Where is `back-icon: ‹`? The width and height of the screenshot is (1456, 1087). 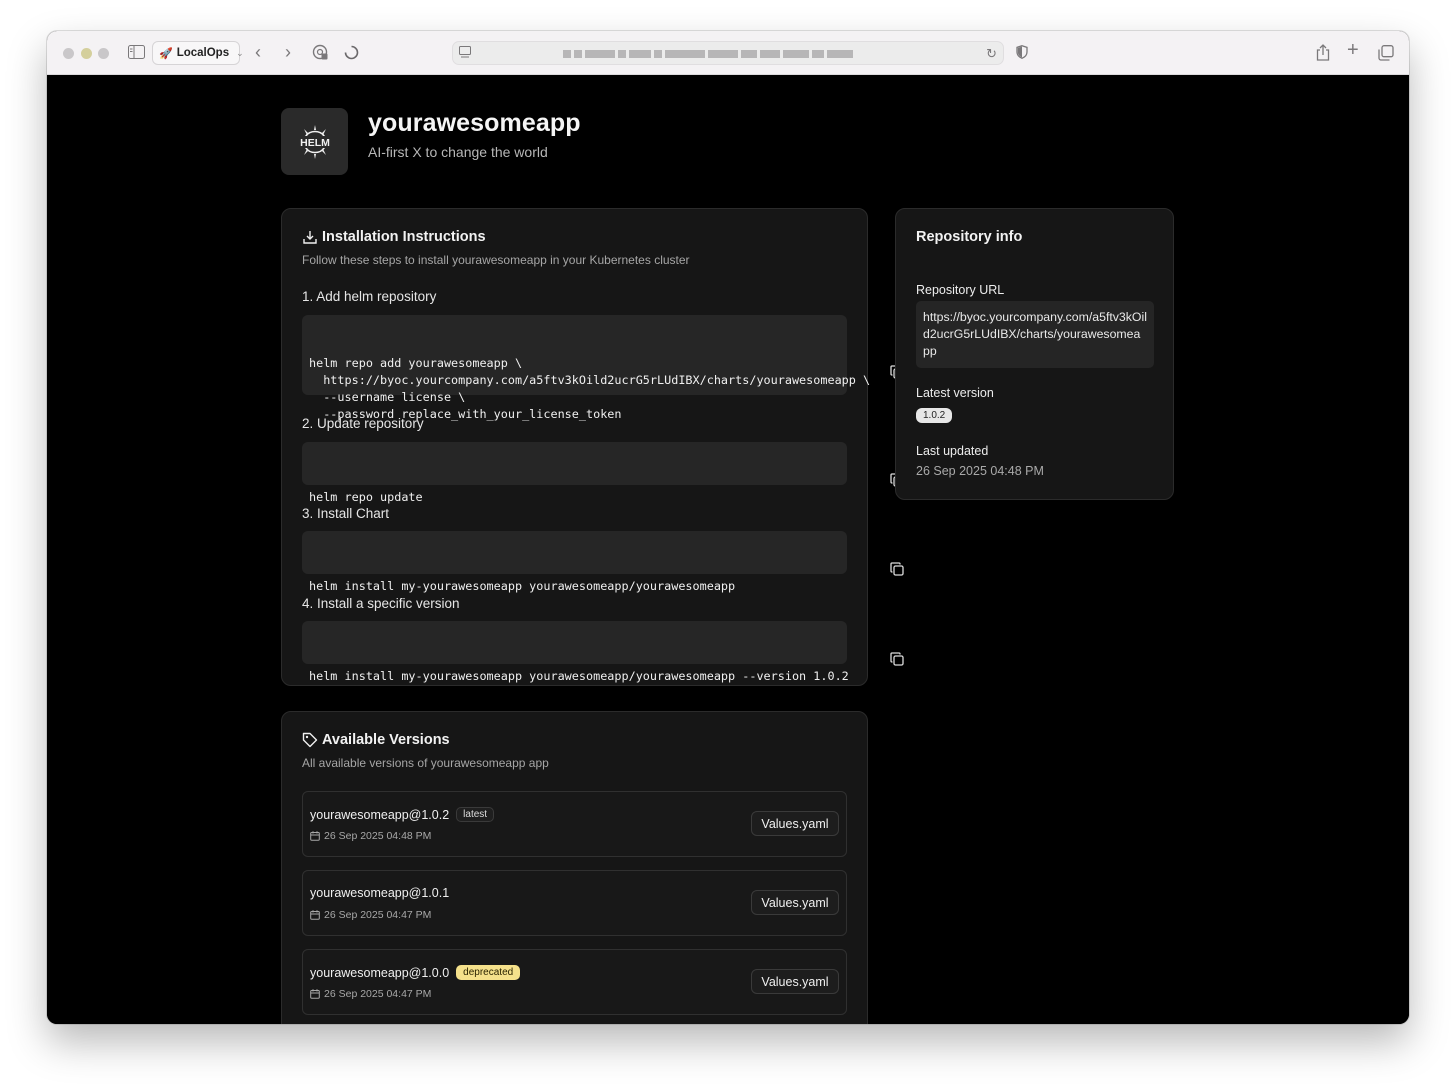
back-icon: ‹ is located at coordinates (258, 52).